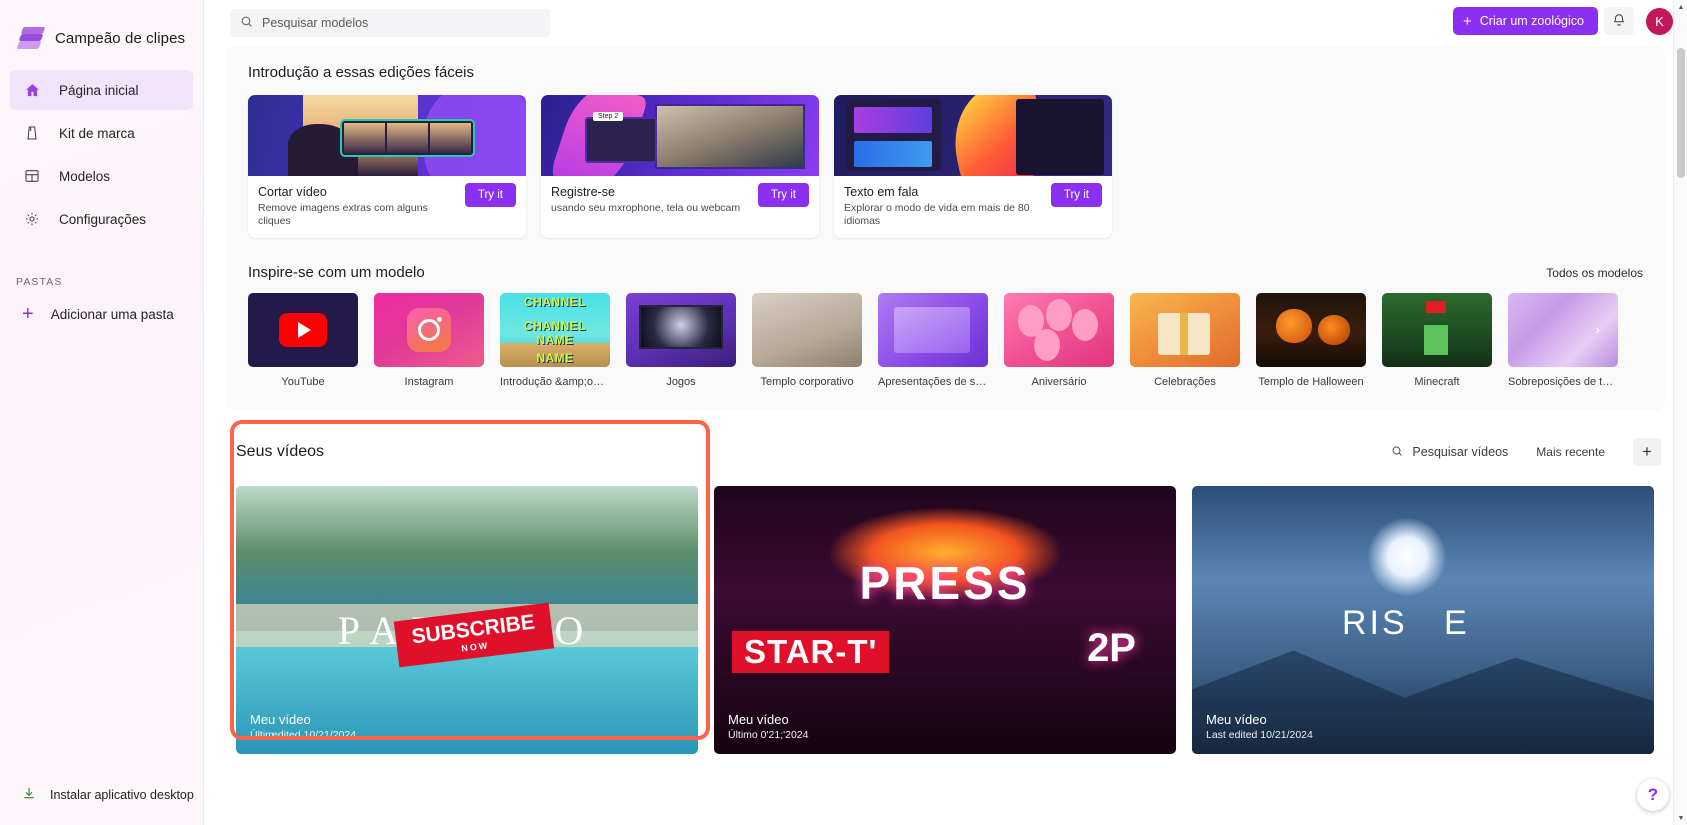 This screenshot has width=1687, height=825. What do you see at coordinates (361, 72) in the screenshot?
I see `features-title: Introdução a essas edições fáceis` at bounding box center [361, 72].